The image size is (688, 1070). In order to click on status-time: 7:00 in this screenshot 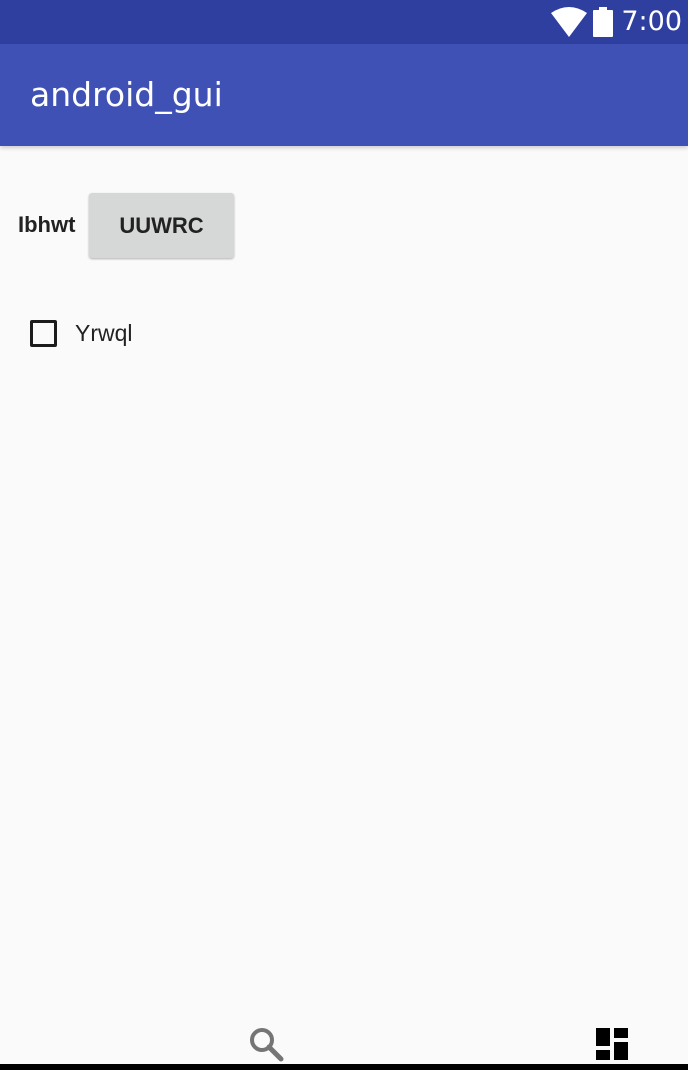, I will do `click(651, 21)`.